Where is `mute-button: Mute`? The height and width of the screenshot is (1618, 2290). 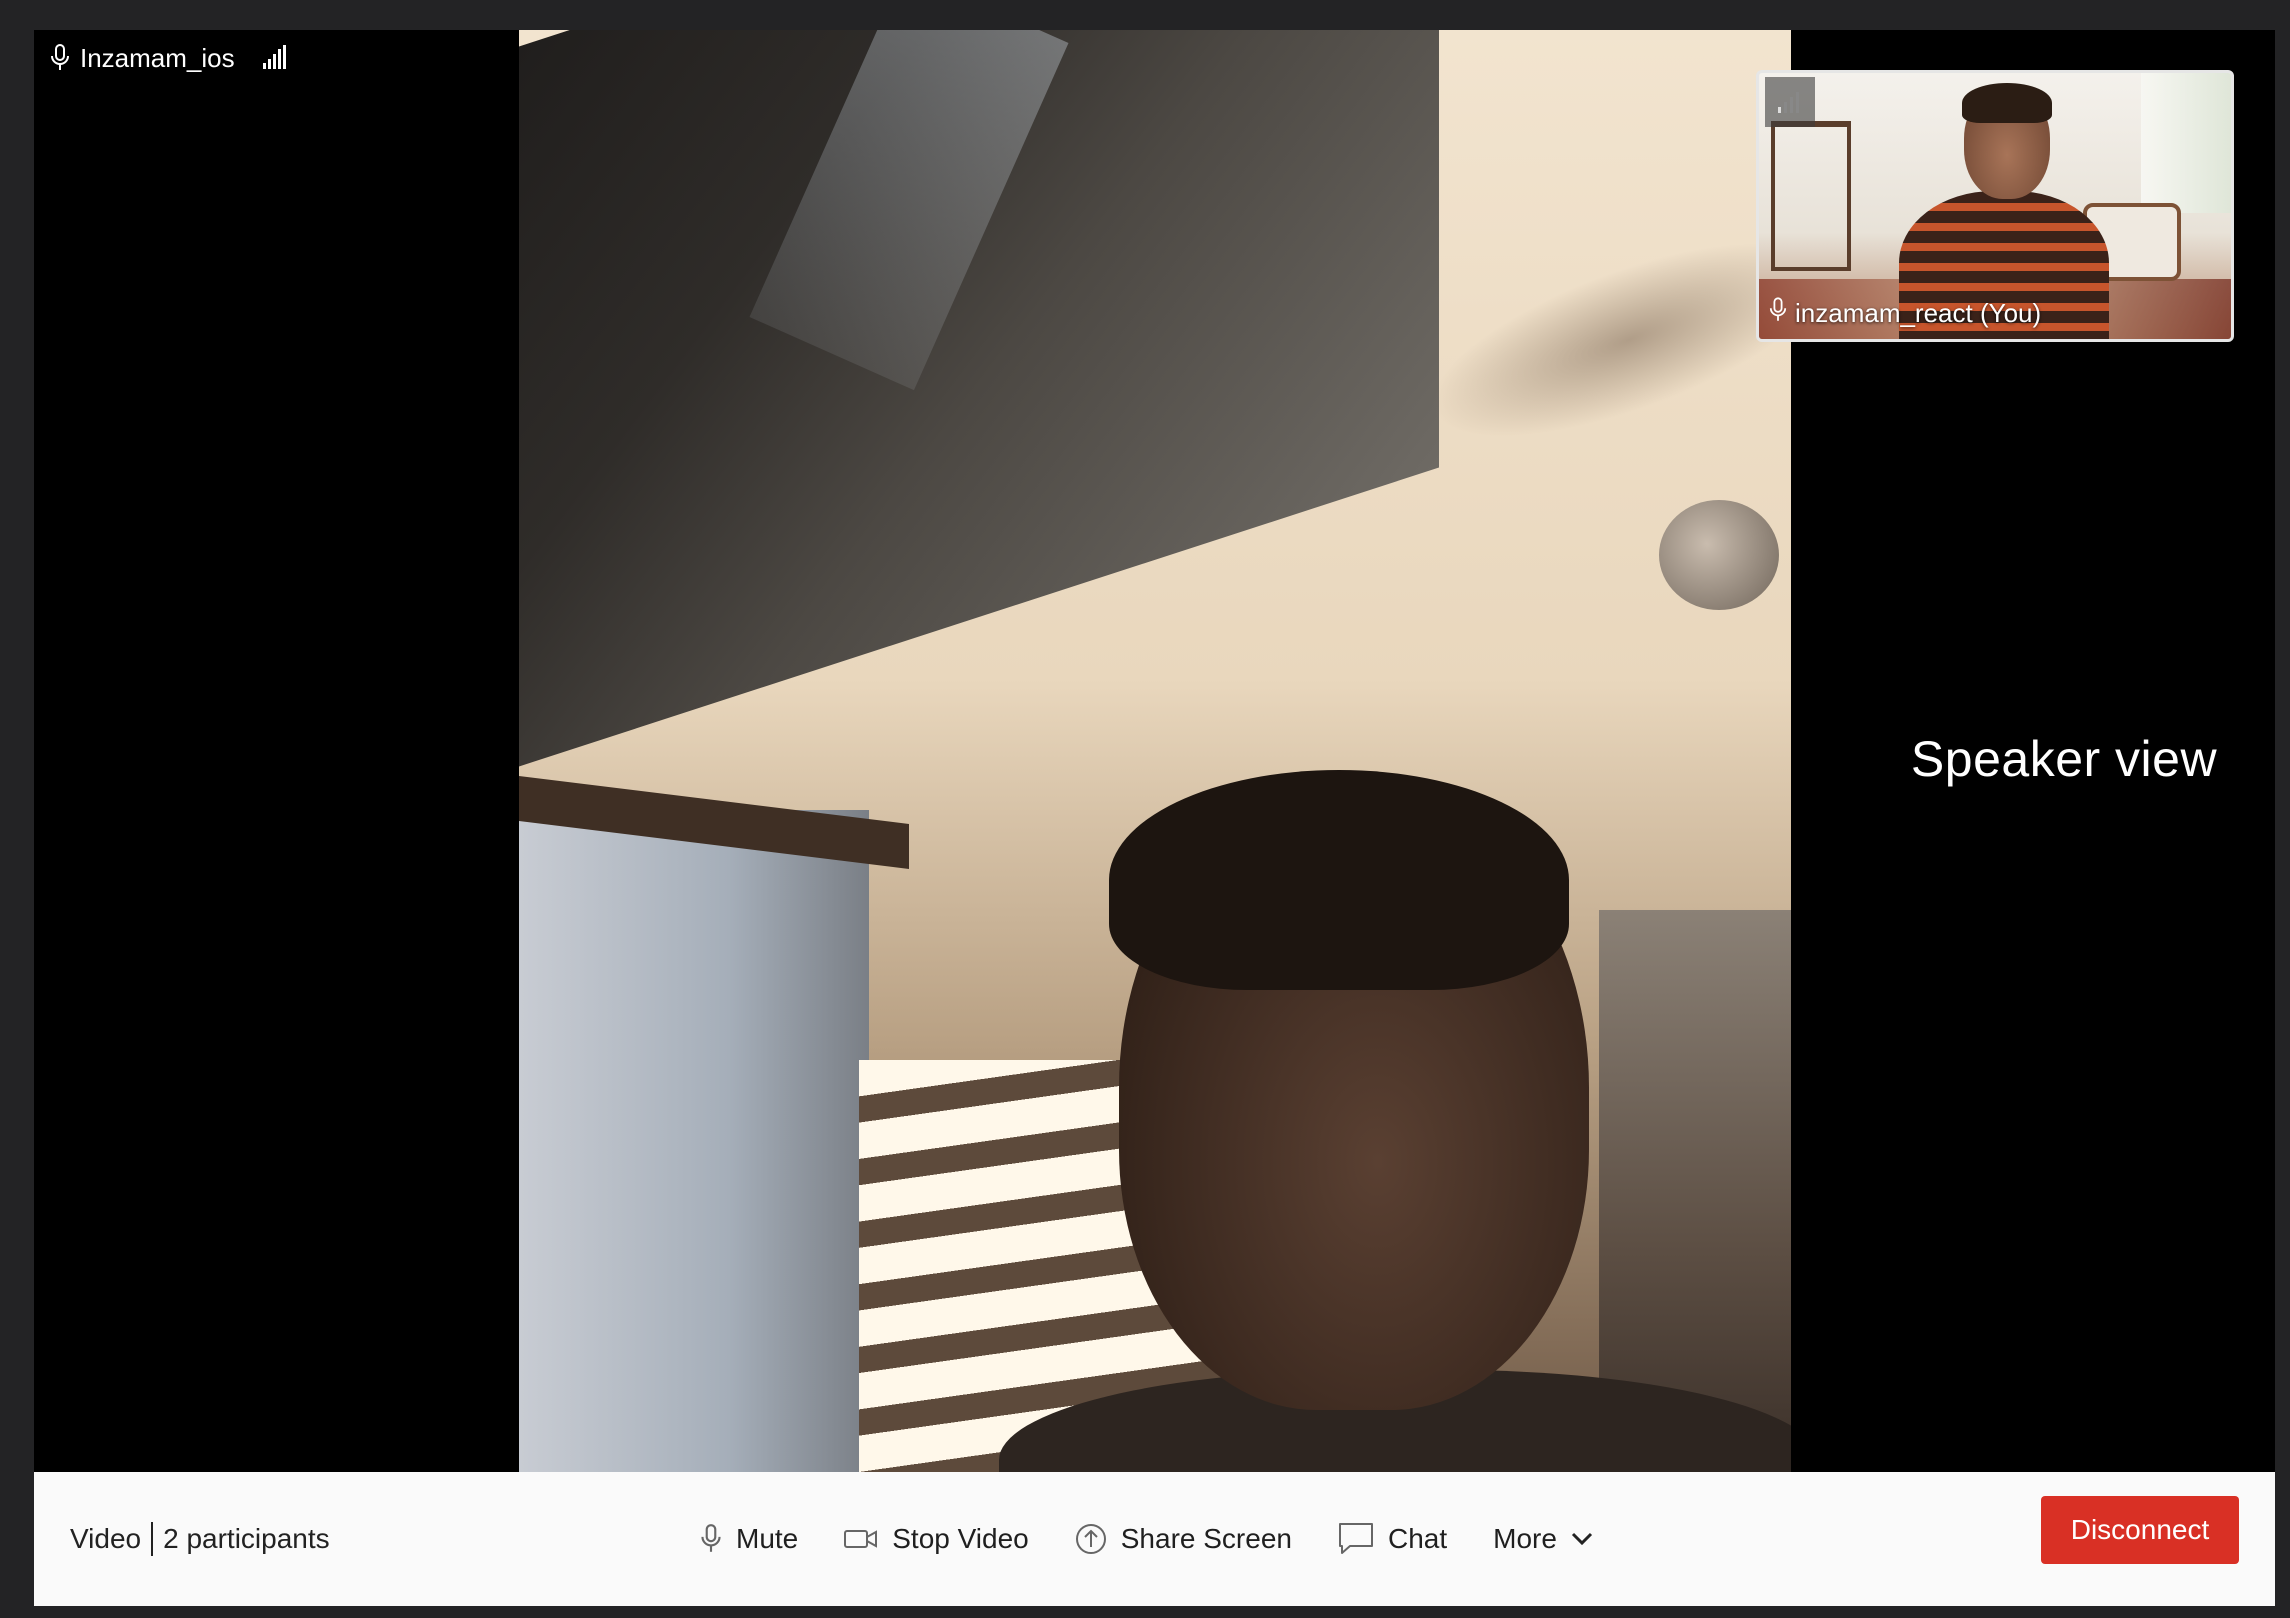
mute-button: Mute is located at coordinates (749, 1539).